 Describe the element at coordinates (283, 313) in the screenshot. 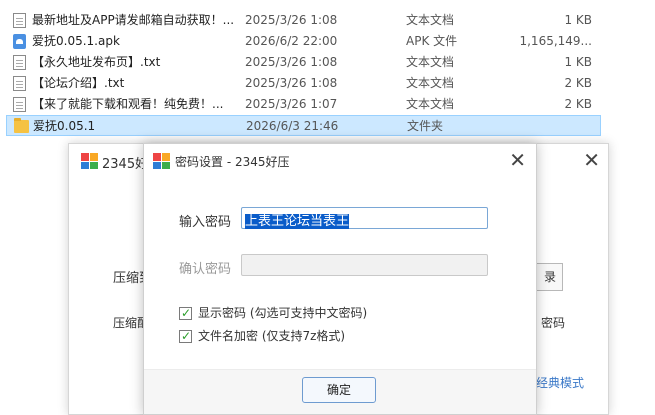

I see `show-password-label: 显示密码 (勾选可支持中文密码)` at that location.